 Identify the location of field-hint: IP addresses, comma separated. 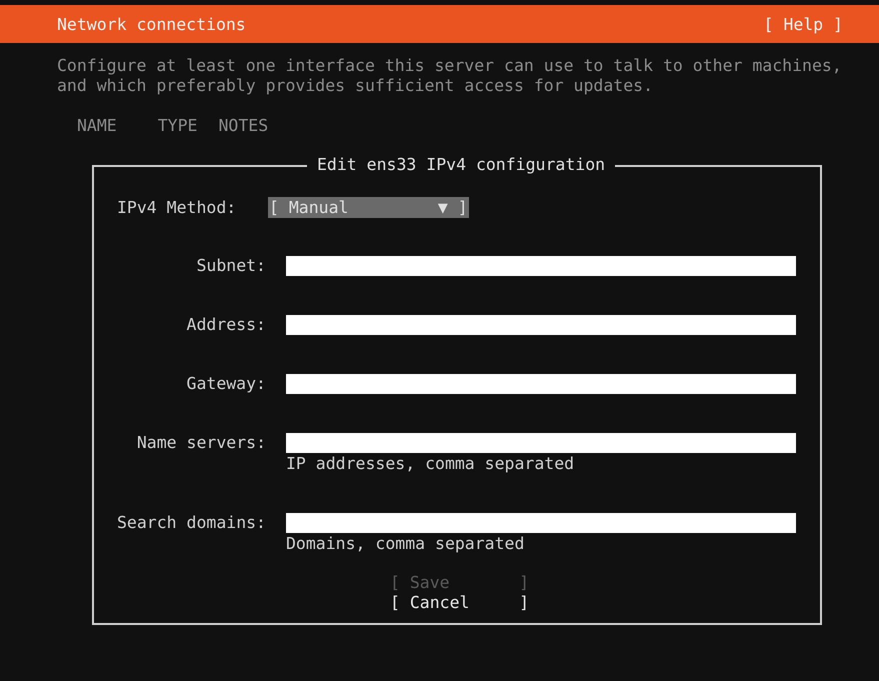
(431, 464).